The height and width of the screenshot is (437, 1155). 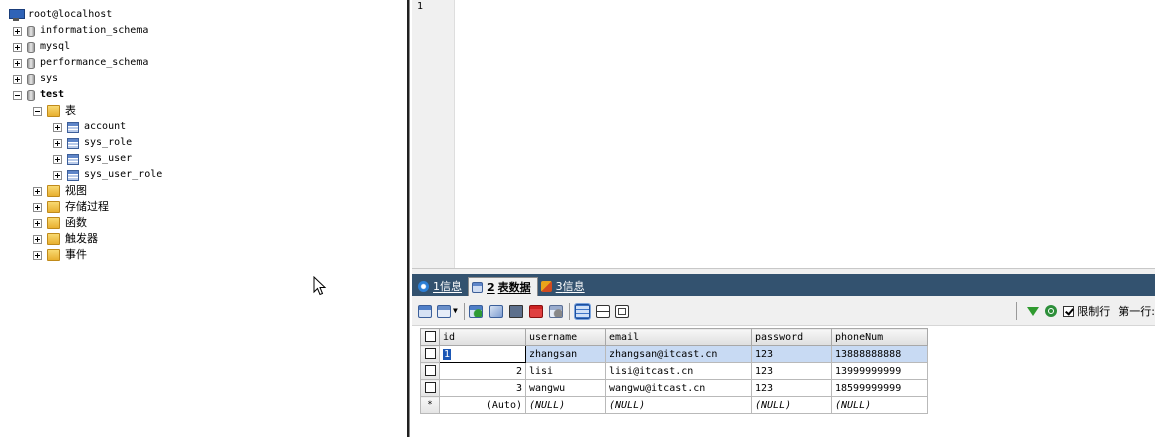 What do you see at coordinates (516, 311) in the screenshot?
I see `save-icon` at bounding box center [516, 311].